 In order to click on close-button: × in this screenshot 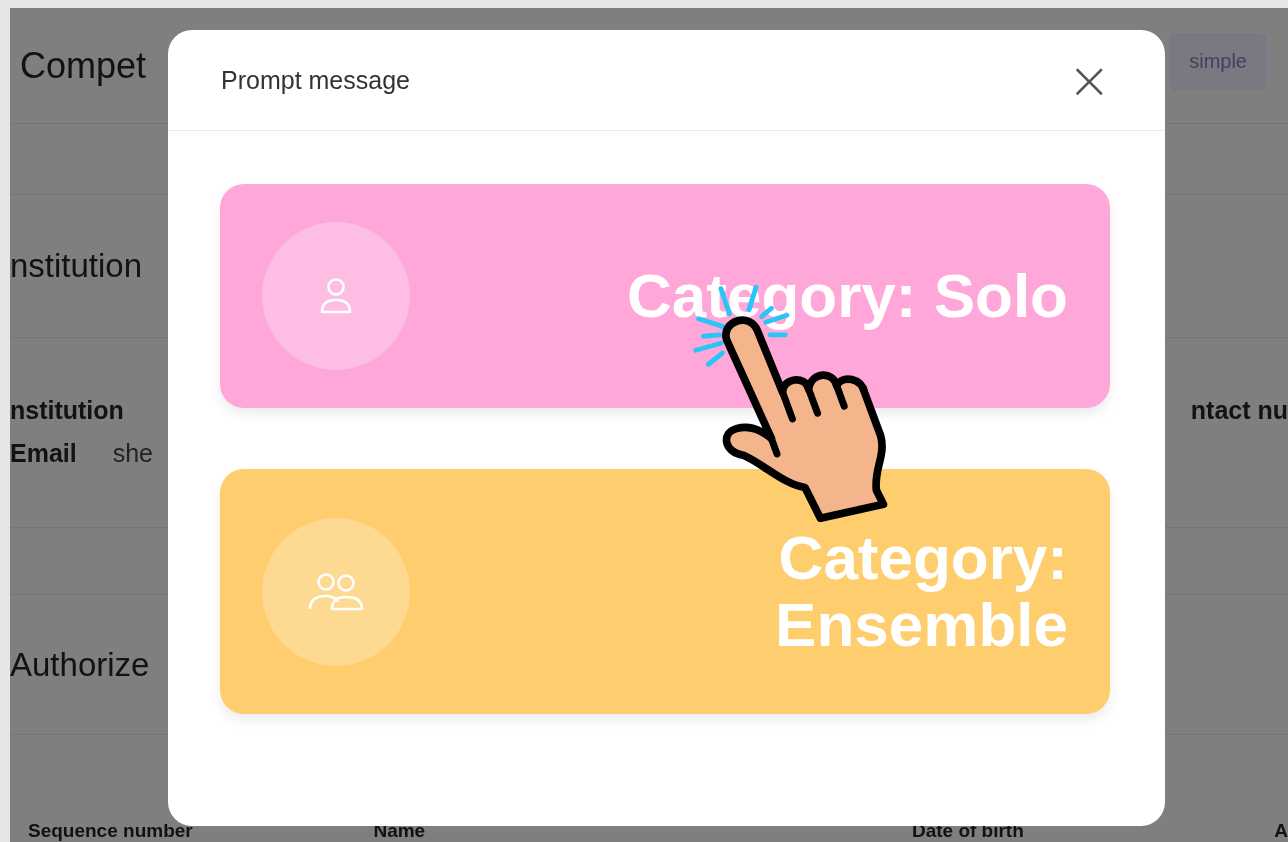, I will do `click(1089, 80)`.